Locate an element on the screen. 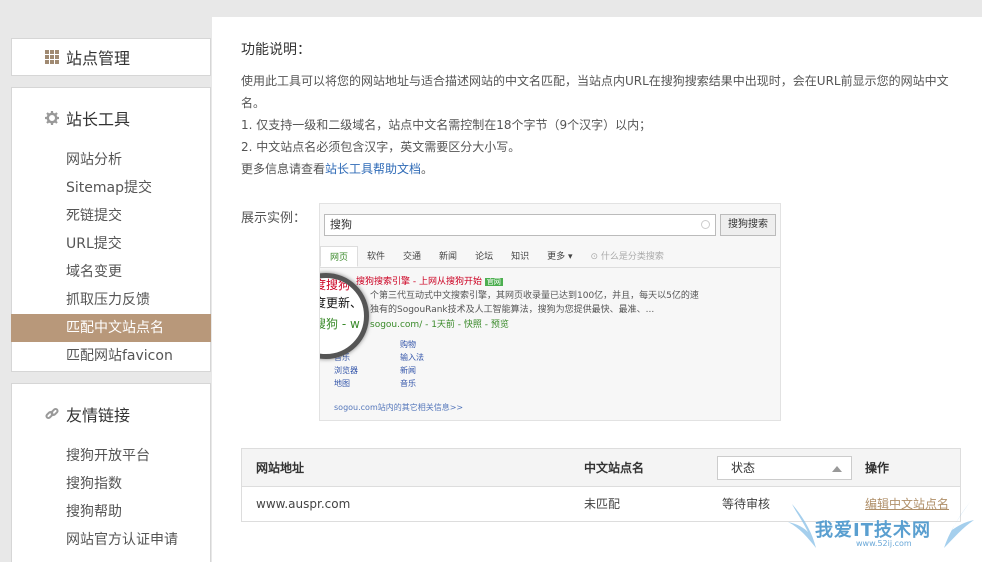 Image resolution: width=982 pixels, height=562 pixels. demo-tab: 网页 is located at coordinates (339, 256).